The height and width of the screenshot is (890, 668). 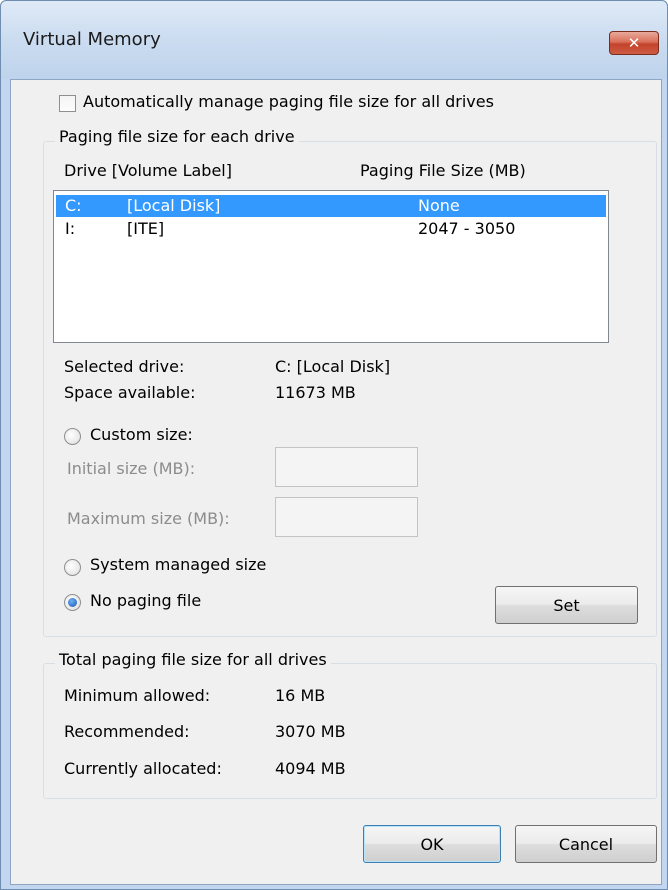 What do you see at coordinates (137, 695) in the screenshot?
I see `minimum-allowed-label: Minimum allowed:` at bounding box center [137, 695].